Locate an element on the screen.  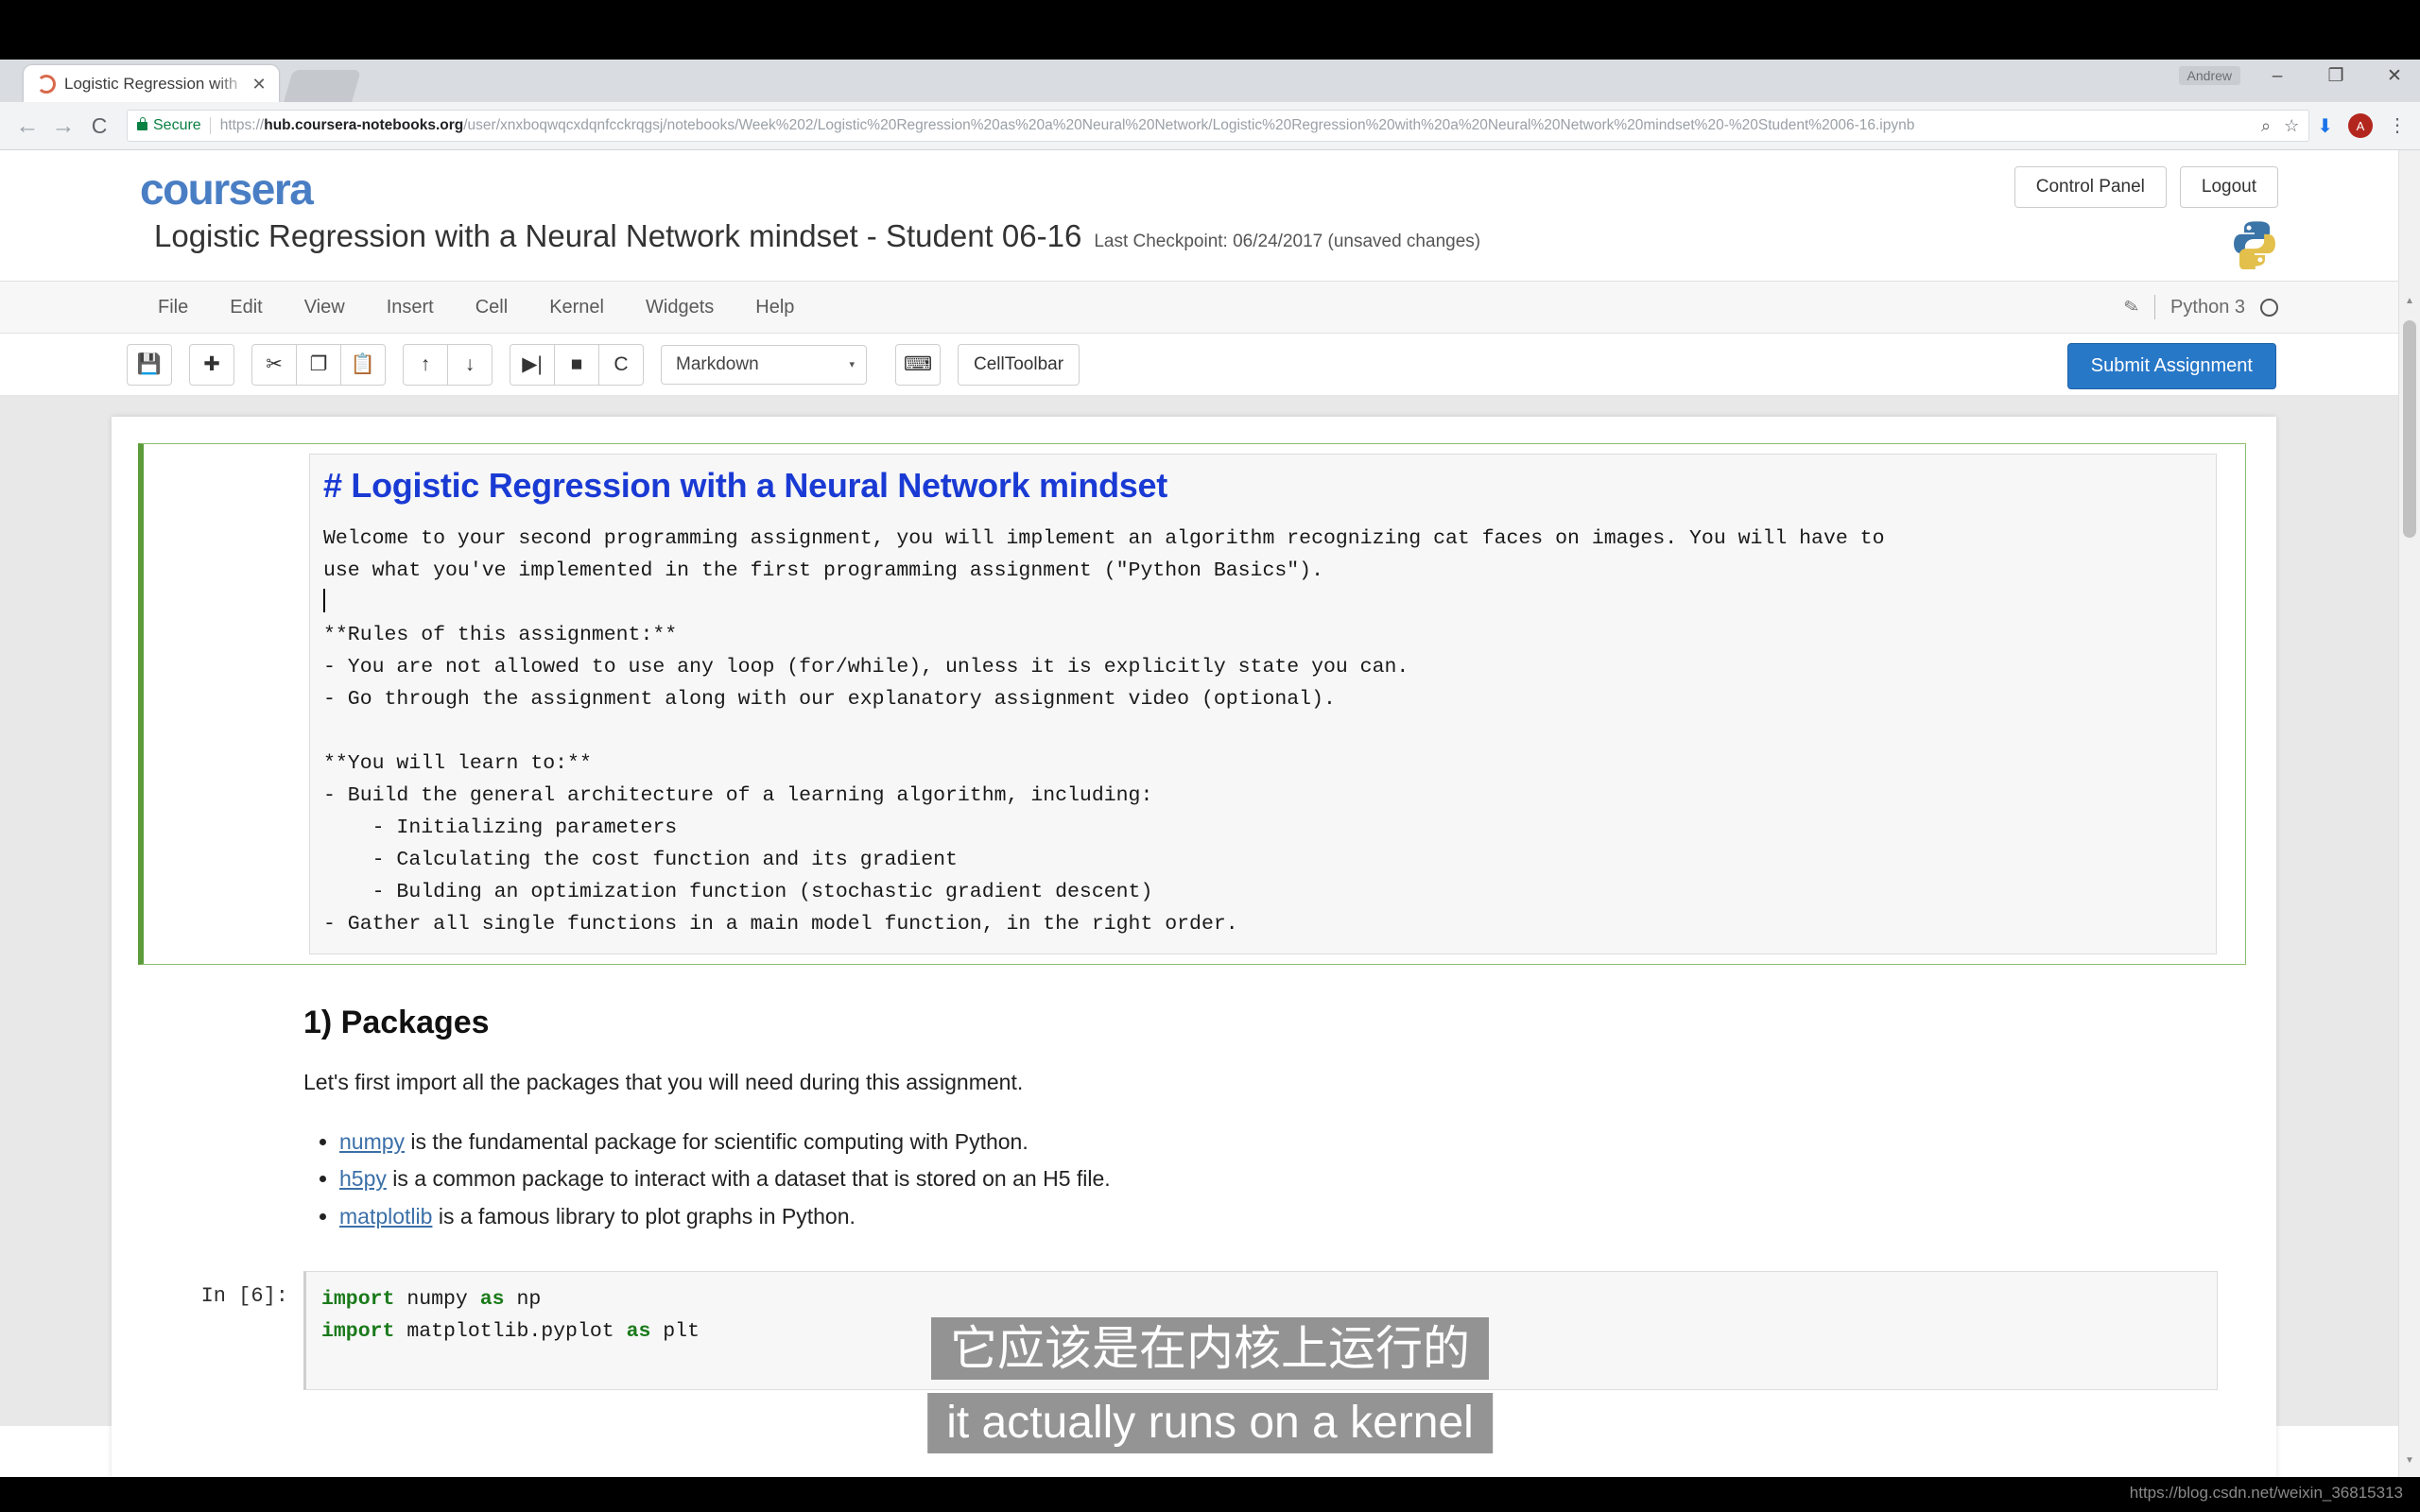
reload-icon: C is located at coordinates (99, 125).